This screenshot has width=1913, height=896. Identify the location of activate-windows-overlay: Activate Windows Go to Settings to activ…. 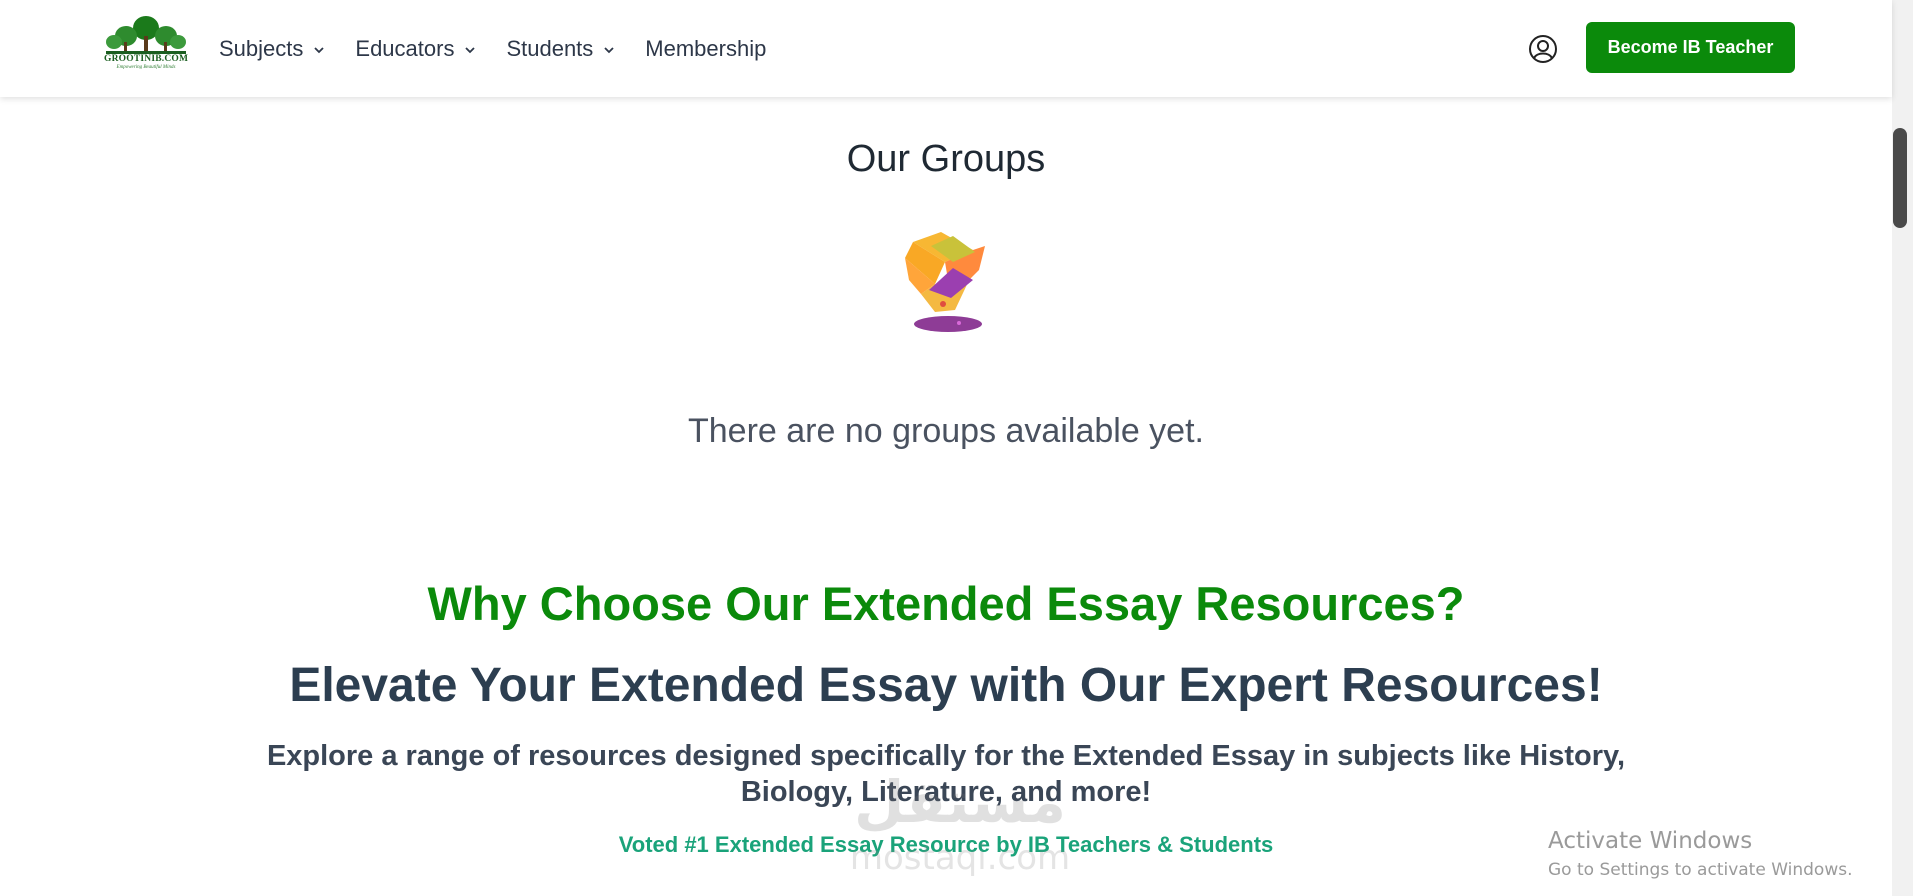
(1718, 854).